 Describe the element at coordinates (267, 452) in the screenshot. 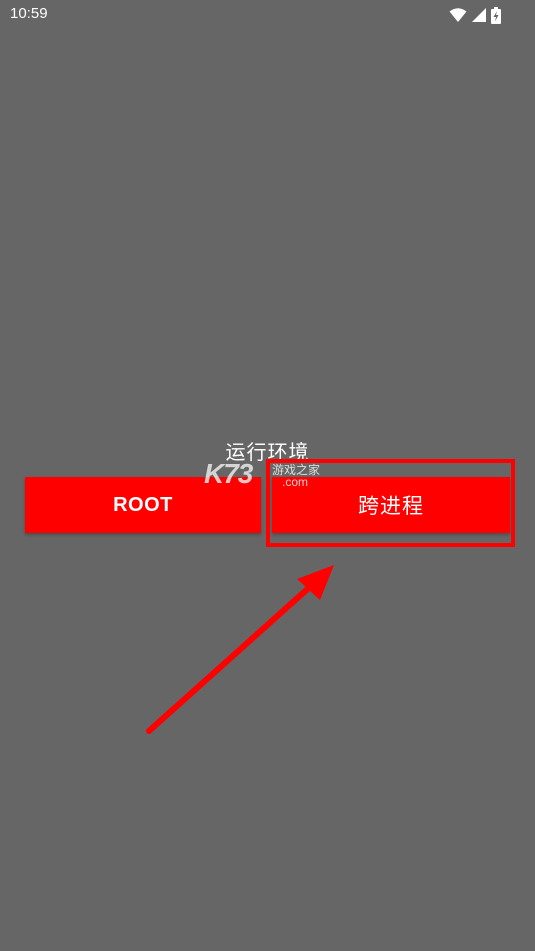

I see `runtime-environment-title: 运行环境` at that location.